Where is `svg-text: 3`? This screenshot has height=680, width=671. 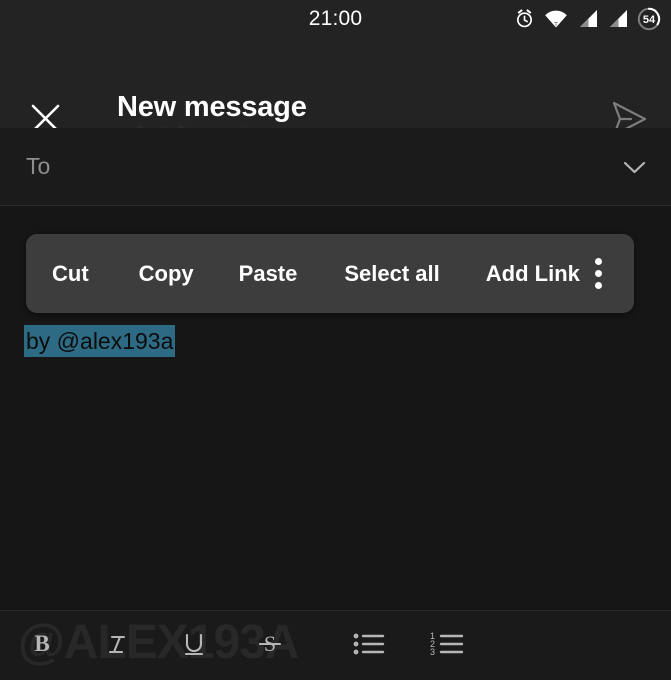 svg-text: 3 is located at coordinates (432, 652).